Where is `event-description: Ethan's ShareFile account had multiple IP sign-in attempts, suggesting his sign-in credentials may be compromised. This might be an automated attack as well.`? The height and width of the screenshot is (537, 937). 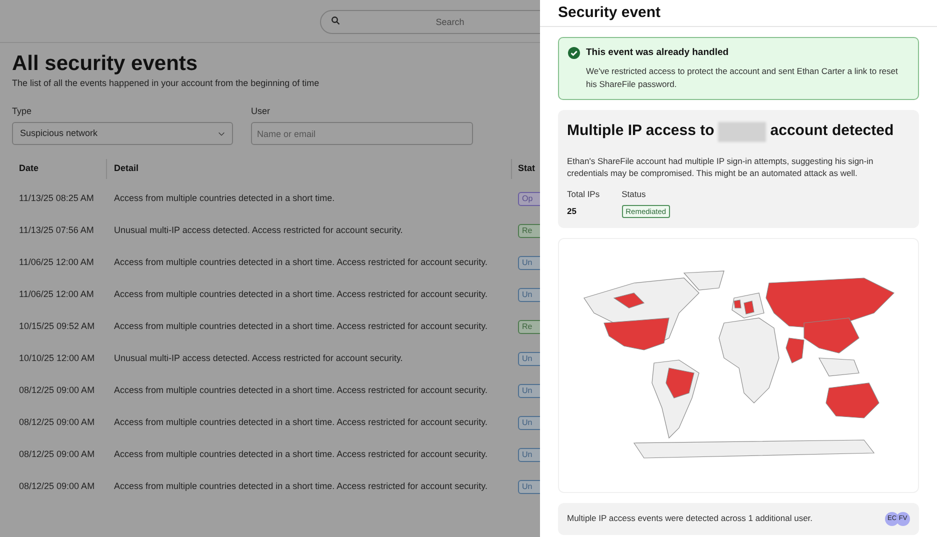 event-description: Ethan's ShareFile account had multiple IP sign-in attempts, suggesting his sign-in credentials may be compromised. This might be an automated attack as well. is located at coordinates (720, 166).